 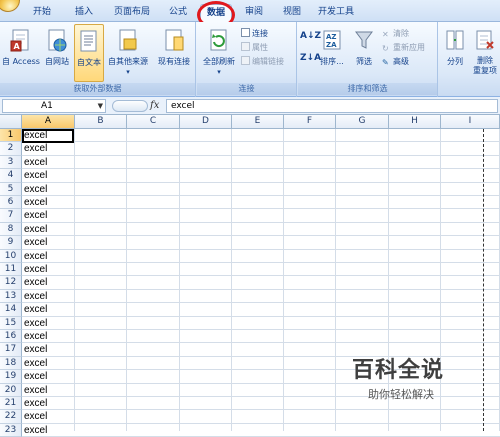 What do you see at coordinates (11, 136) in the screenshot?
I see `row-header: 1` at bounding box center [11, 136].